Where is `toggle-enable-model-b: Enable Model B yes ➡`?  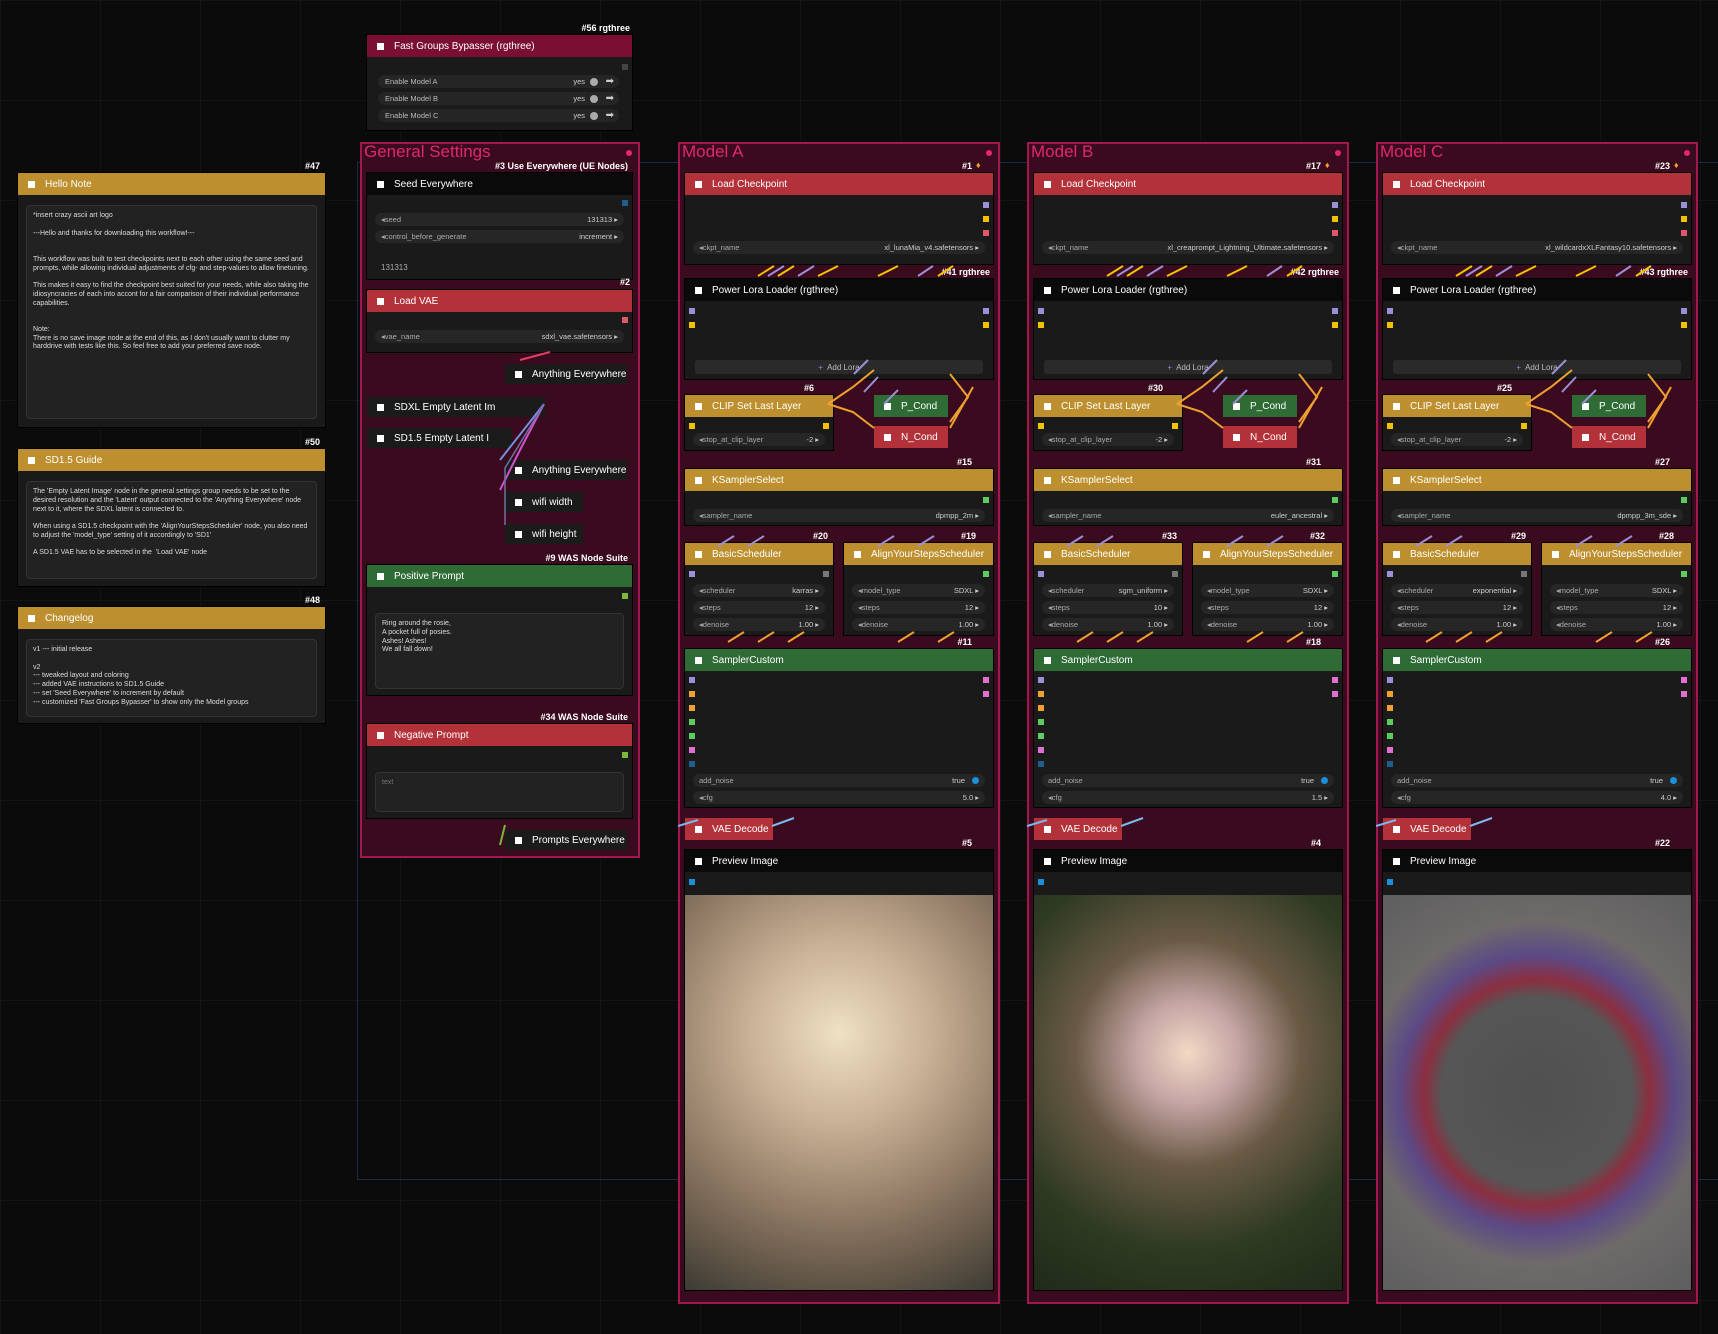 toggle-enable-model-b: Enable Model B yes ➡ is located at coordinates (498, 98).